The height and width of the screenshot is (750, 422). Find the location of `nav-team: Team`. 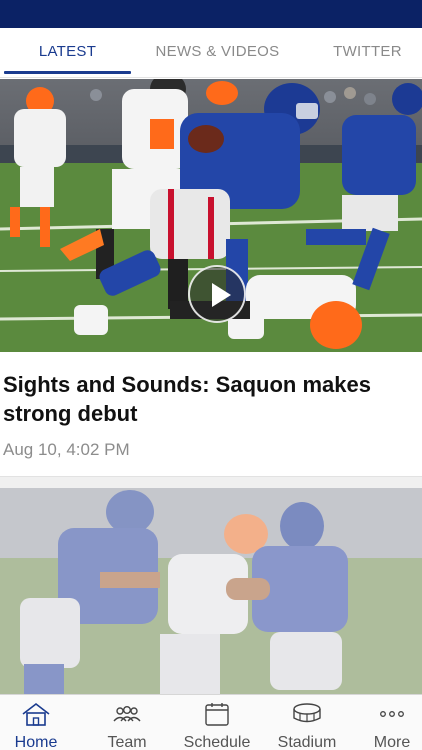

nav-team: Team is located at coordinates (127, 722).